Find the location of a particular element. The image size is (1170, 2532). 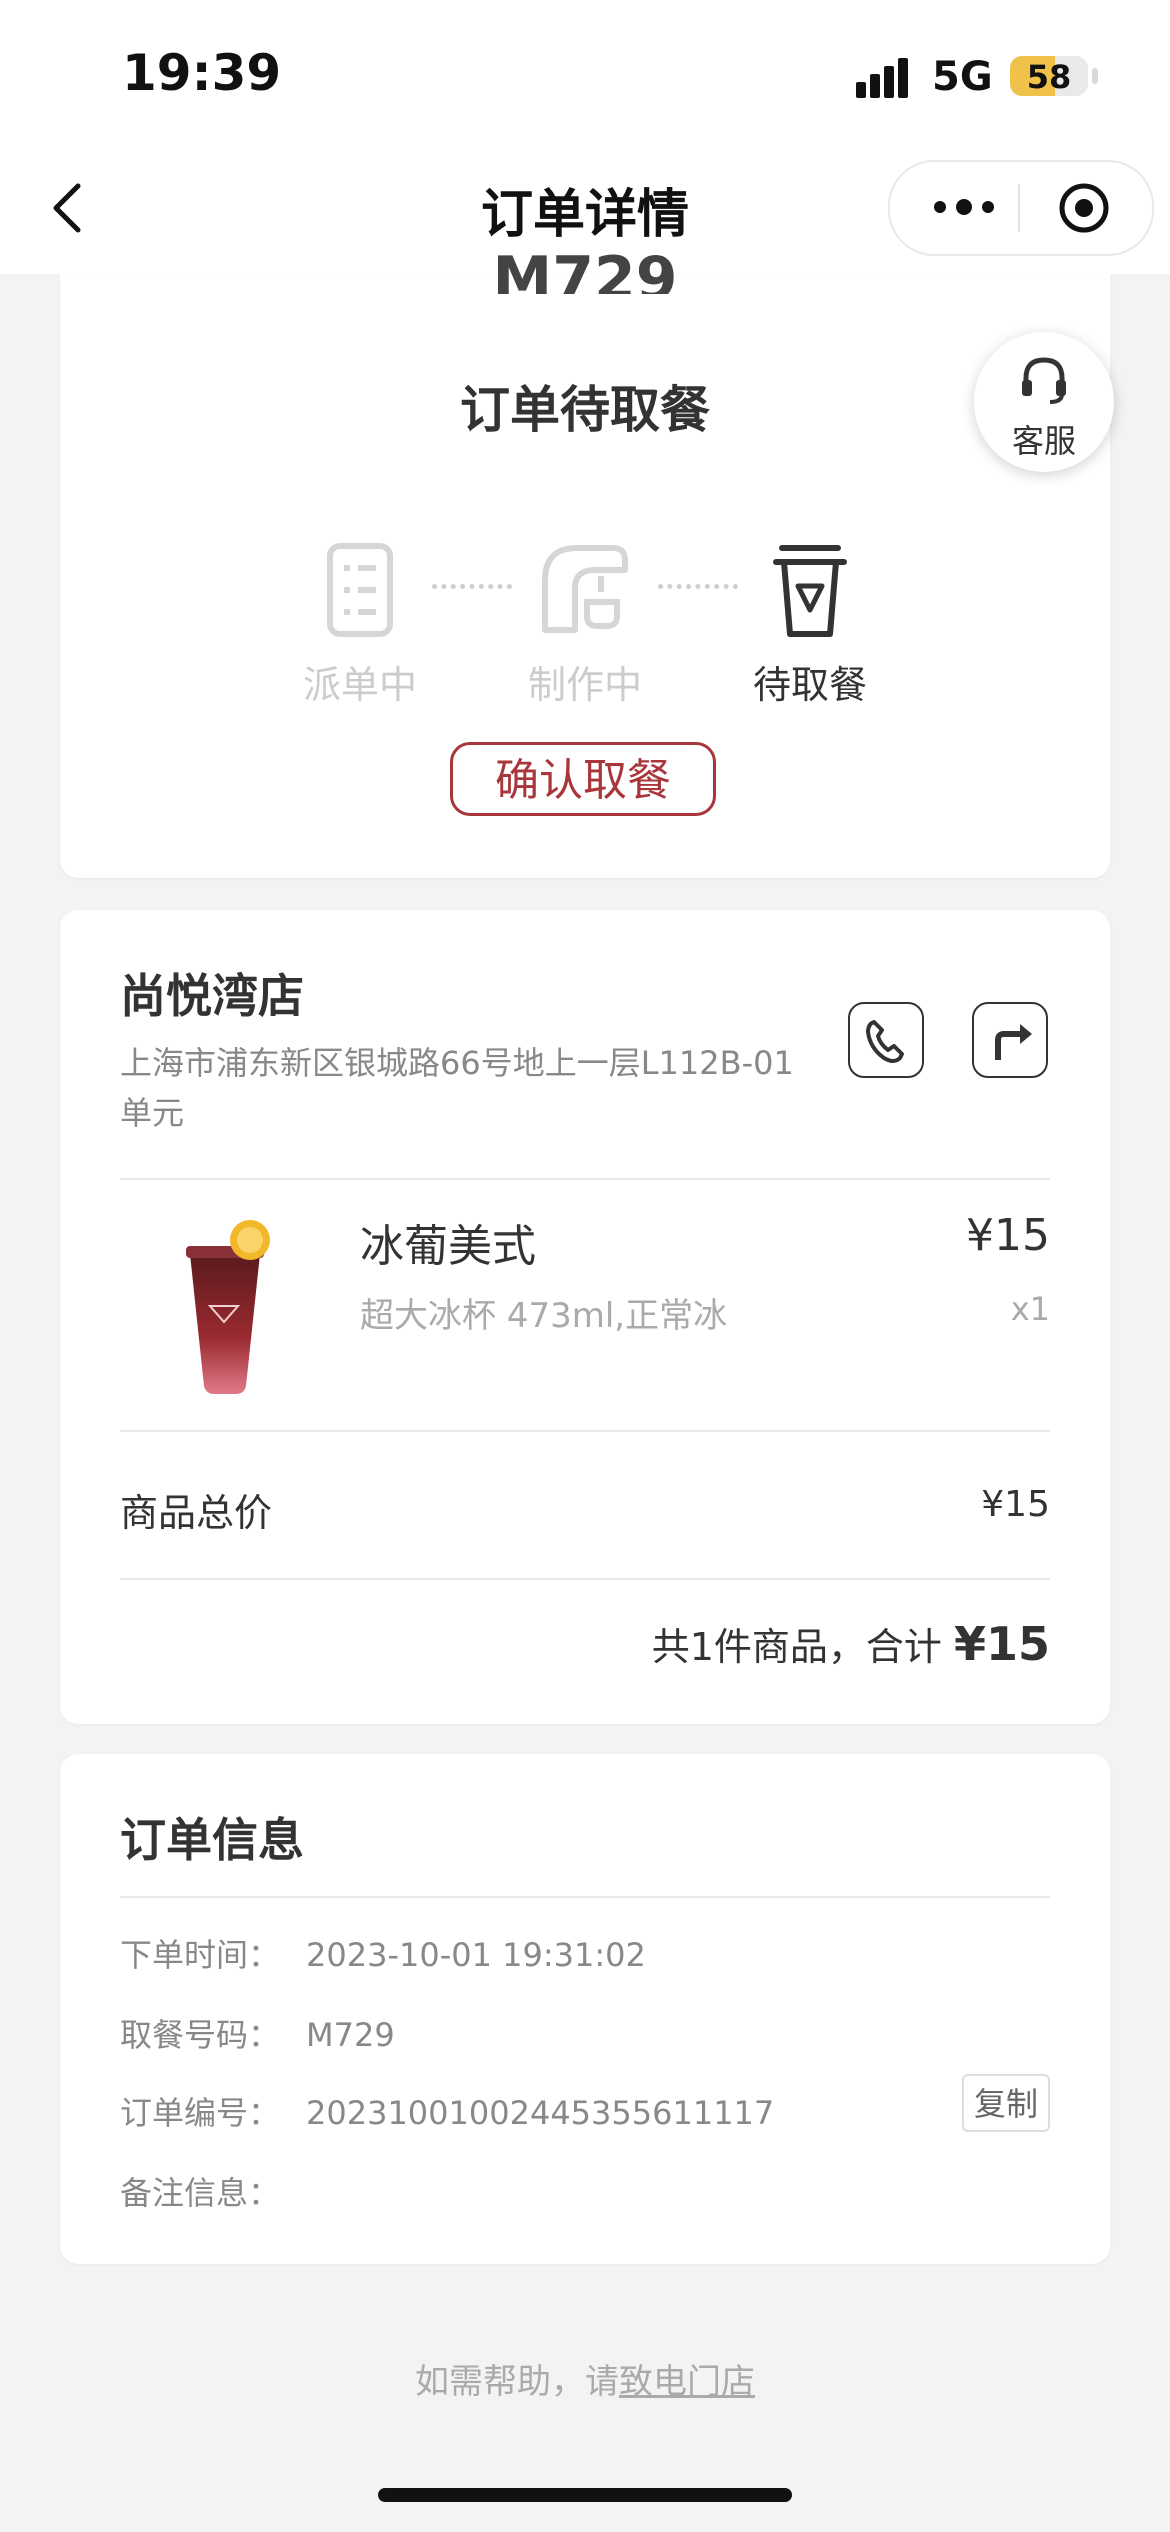

product-spec: 超大冰杯 473ml,正常冰 is located at coordinates (544, 1316).